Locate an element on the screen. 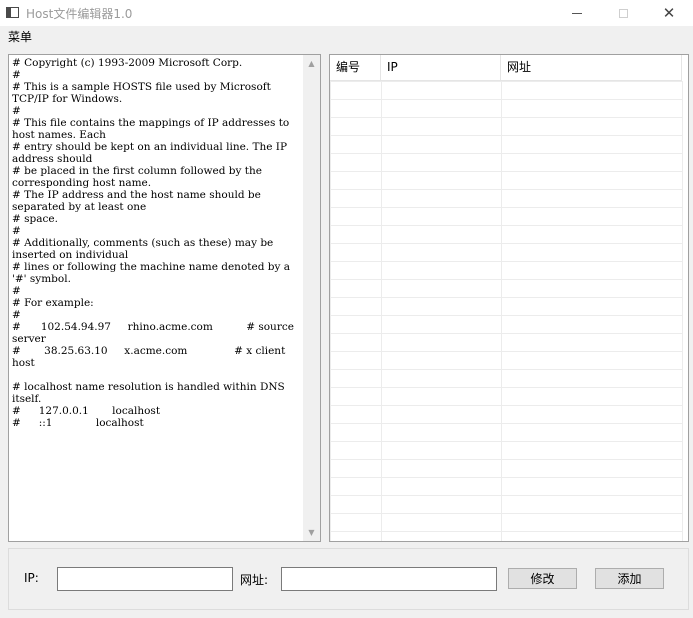 The width and height of the screenshot is (693, 618). ip-label: IP: is located at coordinates (31, 578).